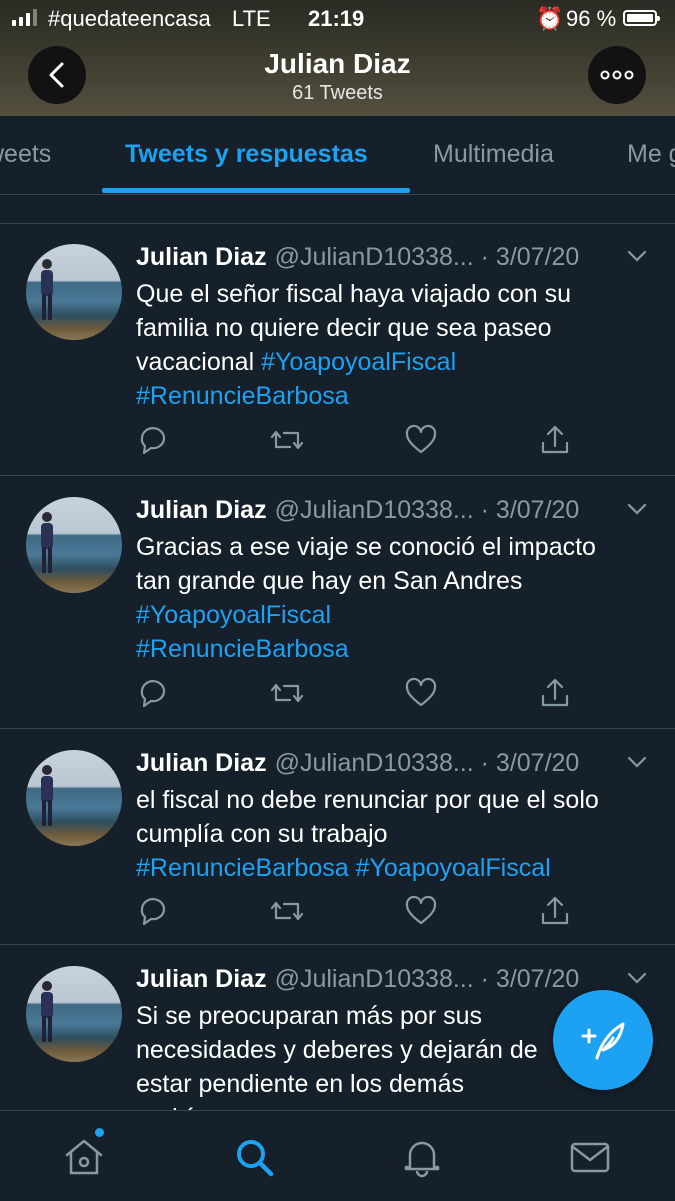 The width and height of the screenshot is (675, 1201). I want to click on previous-tweet-actions, so click(337, 209).